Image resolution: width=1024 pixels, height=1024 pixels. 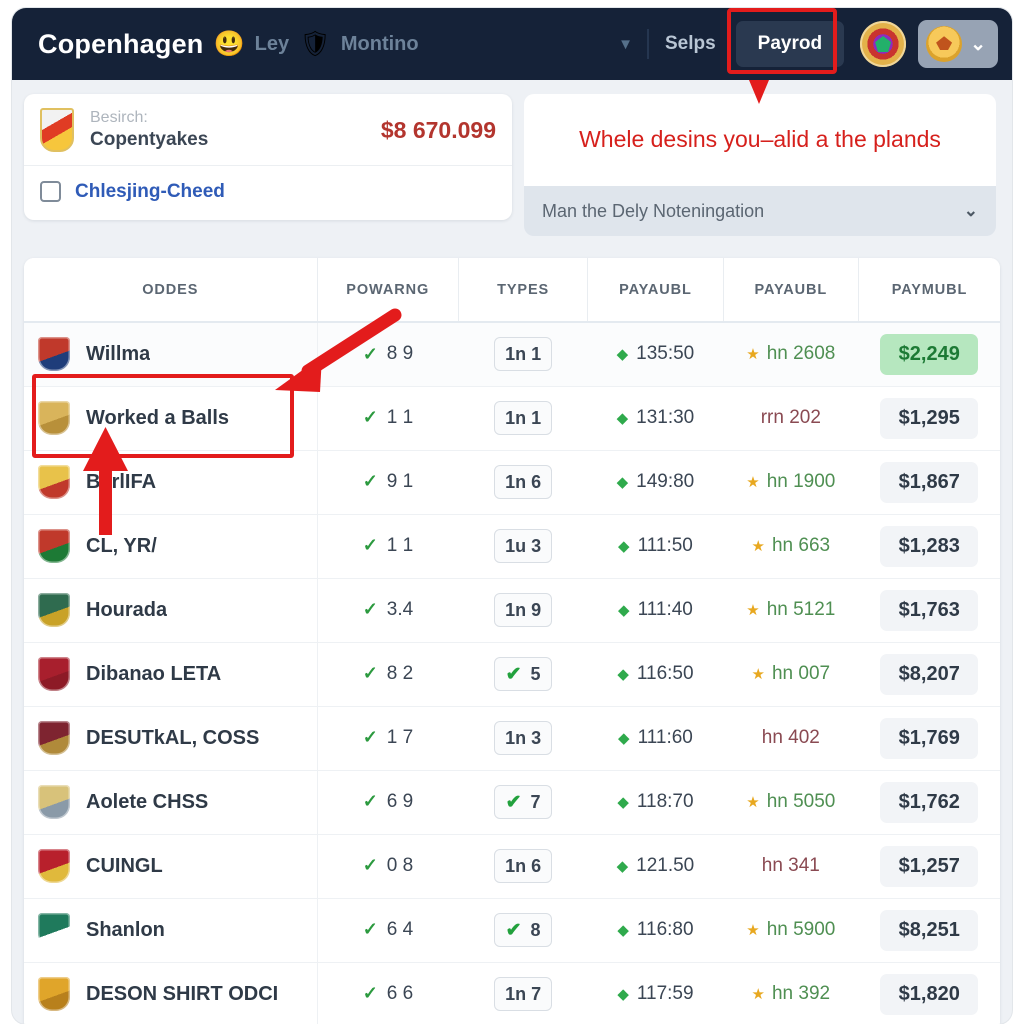 What do you see at coordinates (929, 866) in the screenshot?
I see `paymubl-badge: $1,257` at bounding box center [929, 866].